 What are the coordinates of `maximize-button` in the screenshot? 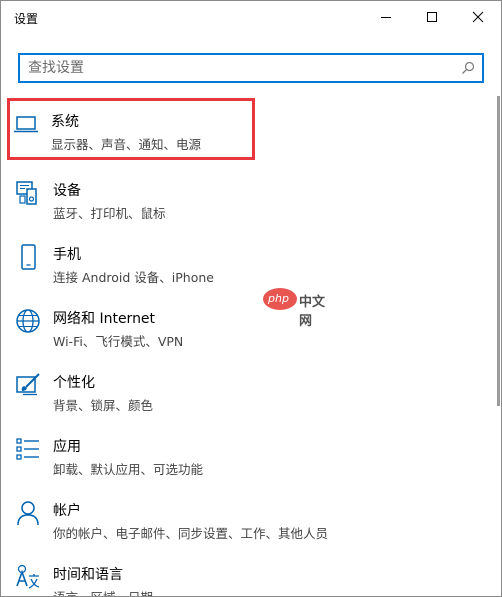 It's located at (432, 17).